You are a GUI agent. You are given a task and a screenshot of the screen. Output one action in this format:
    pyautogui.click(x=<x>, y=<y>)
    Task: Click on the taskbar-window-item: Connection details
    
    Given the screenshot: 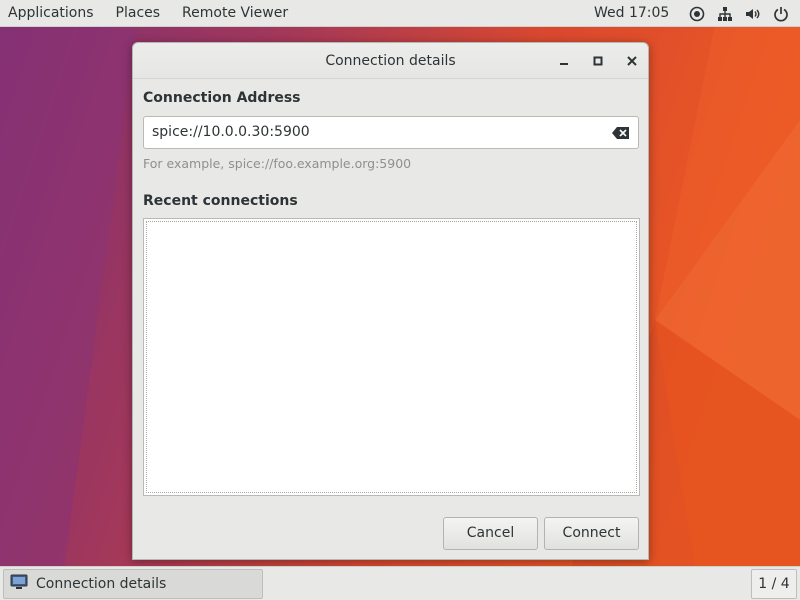 What is the action you would take?
    pyautogui.click(x=133, y=584)
    